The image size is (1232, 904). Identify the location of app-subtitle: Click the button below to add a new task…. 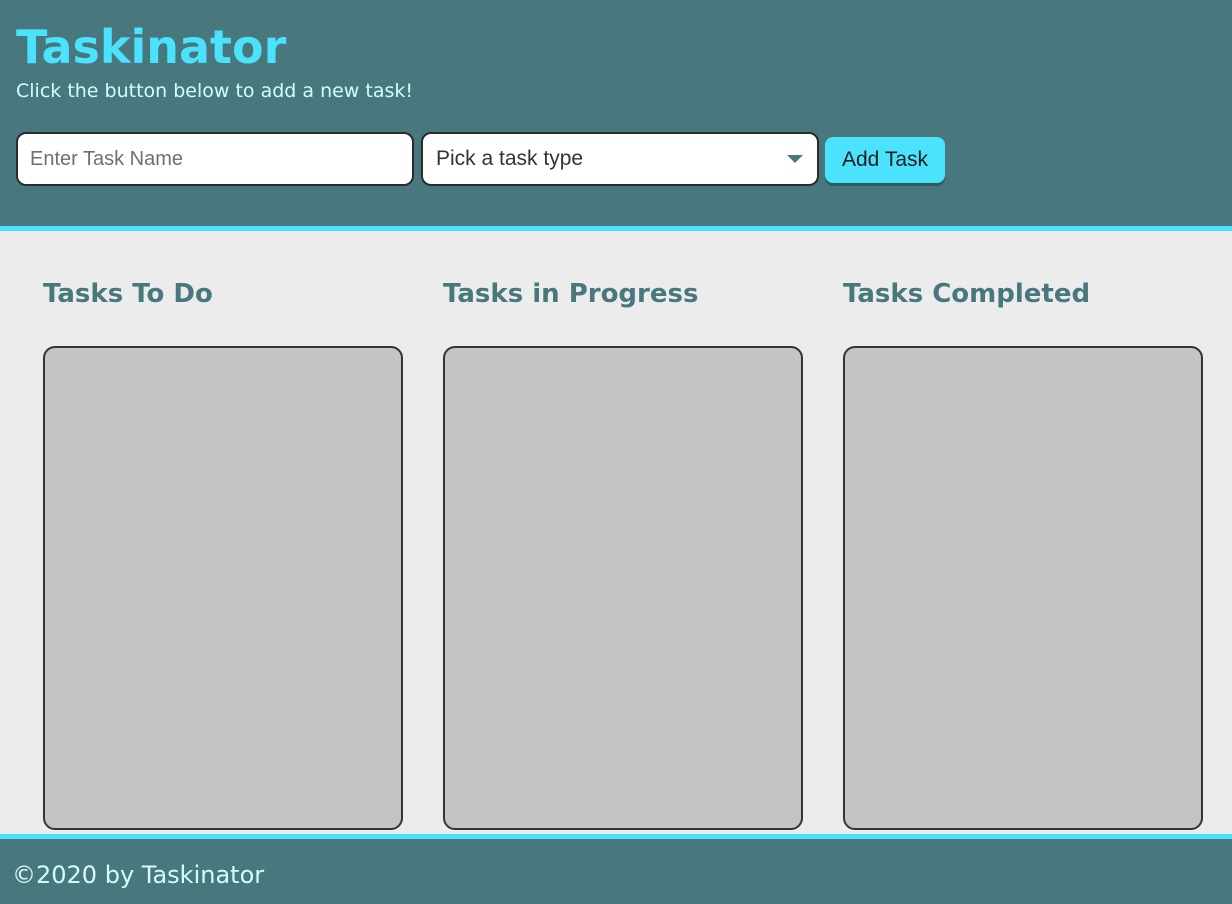
(214, 91).